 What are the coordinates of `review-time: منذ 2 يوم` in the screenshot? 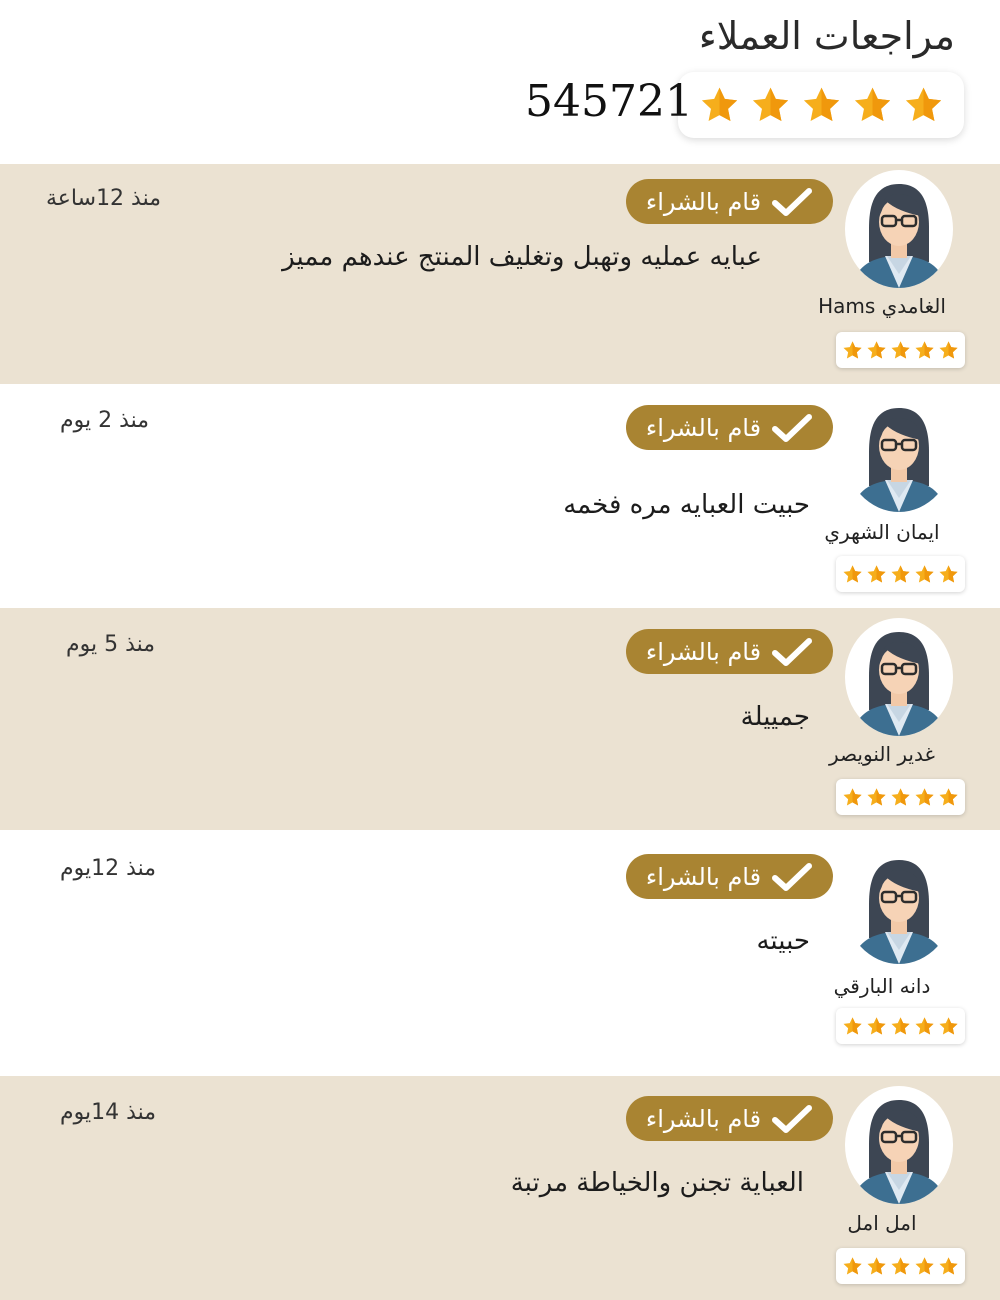 It's located at (105, 420).